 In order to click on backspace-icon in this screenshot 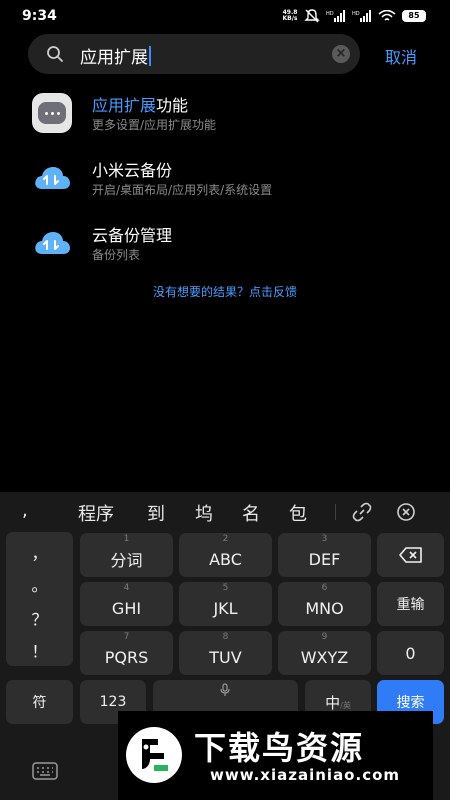, I will do `click(410, 555)`.